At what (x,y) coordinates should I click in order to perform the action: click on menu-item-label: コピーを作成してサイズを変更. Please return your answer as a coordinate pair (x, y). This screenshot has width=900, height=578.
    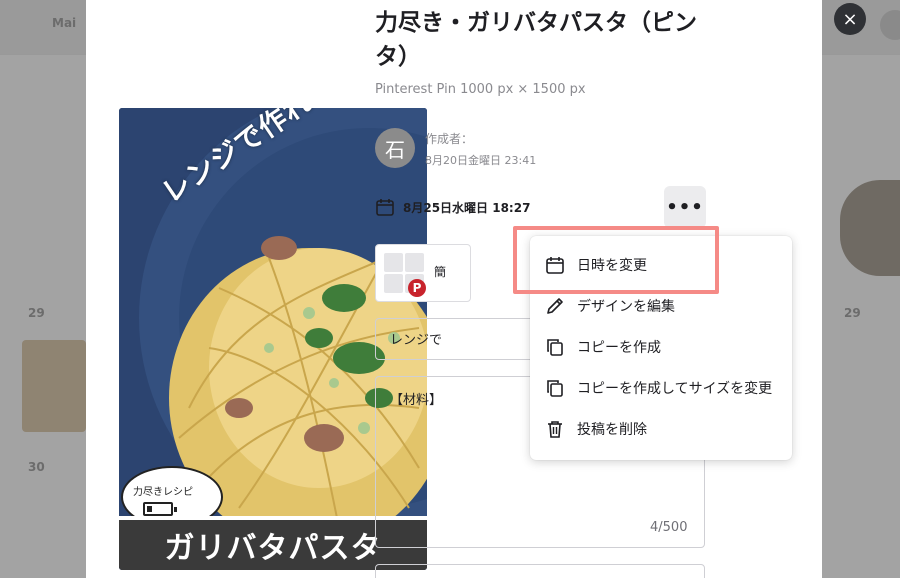
    Looking at the image, I should click on (675, 388).